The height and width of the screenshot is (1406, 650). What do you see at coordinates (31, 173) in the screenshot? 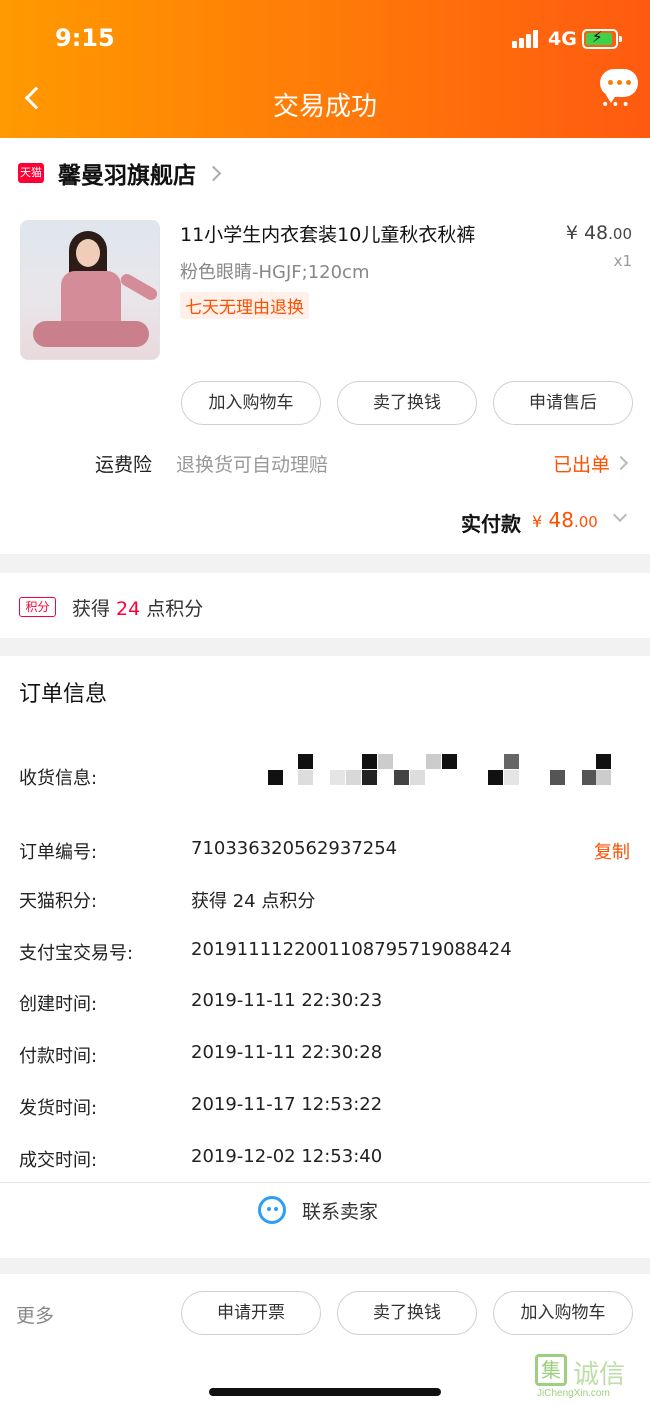
I see `tmall-badge: 天猫` at bounding box center [31, 173].